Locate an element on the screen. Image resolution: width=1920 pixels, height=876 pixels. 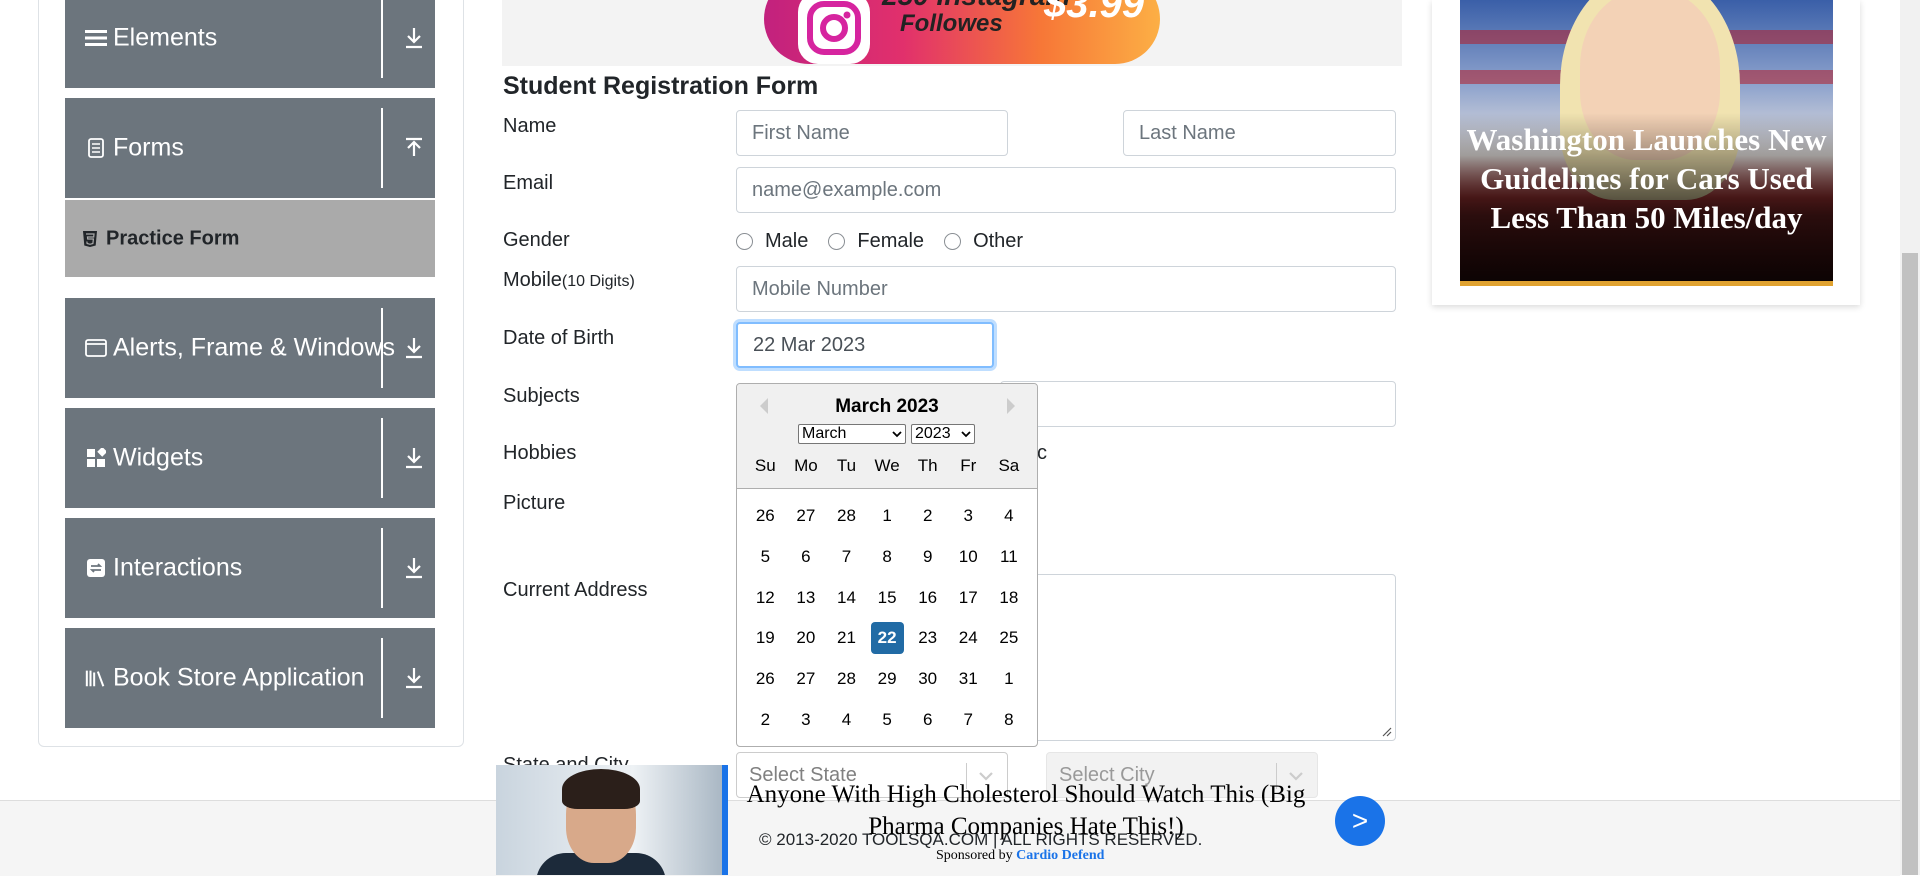
sidebar-group-label: Alerts, Frame & Windows is located at coordinates (254, 347).